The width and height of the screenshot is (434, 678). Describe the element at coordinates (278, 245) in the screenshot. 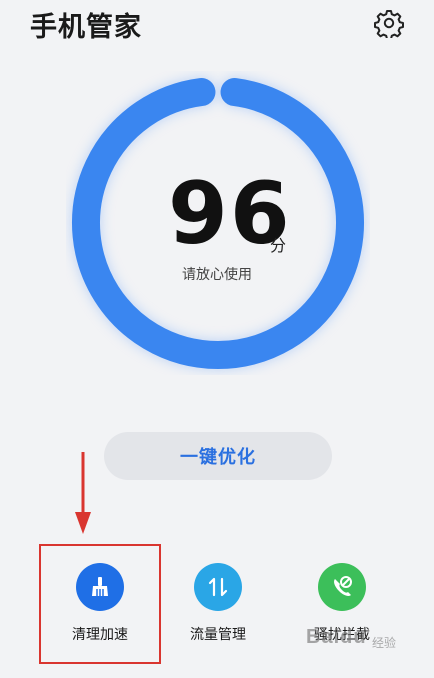

I see `score-unit: 分` at that location.